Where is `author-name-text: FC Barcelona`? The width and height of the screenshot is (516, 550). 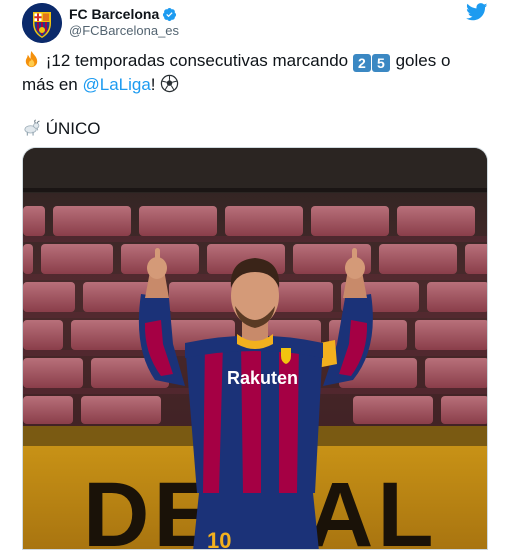
author-name-text: FC Barcelona is located at coordinates (114, 14).